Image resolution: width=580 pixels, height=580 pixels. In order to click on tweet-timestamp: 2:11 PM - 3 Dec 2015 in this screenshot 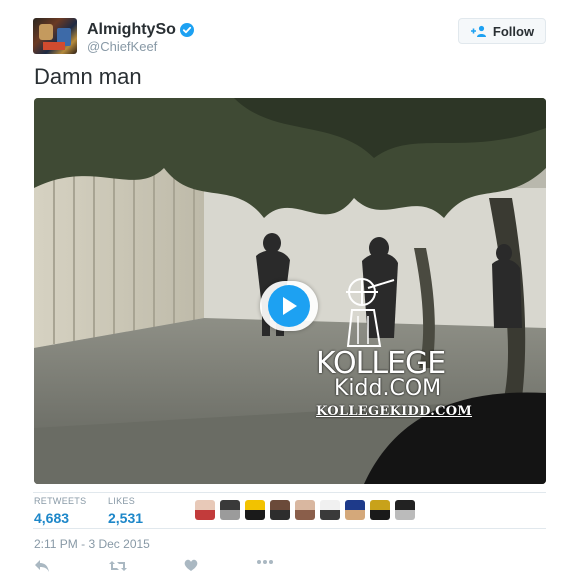, I will do `click(92, 544)`.